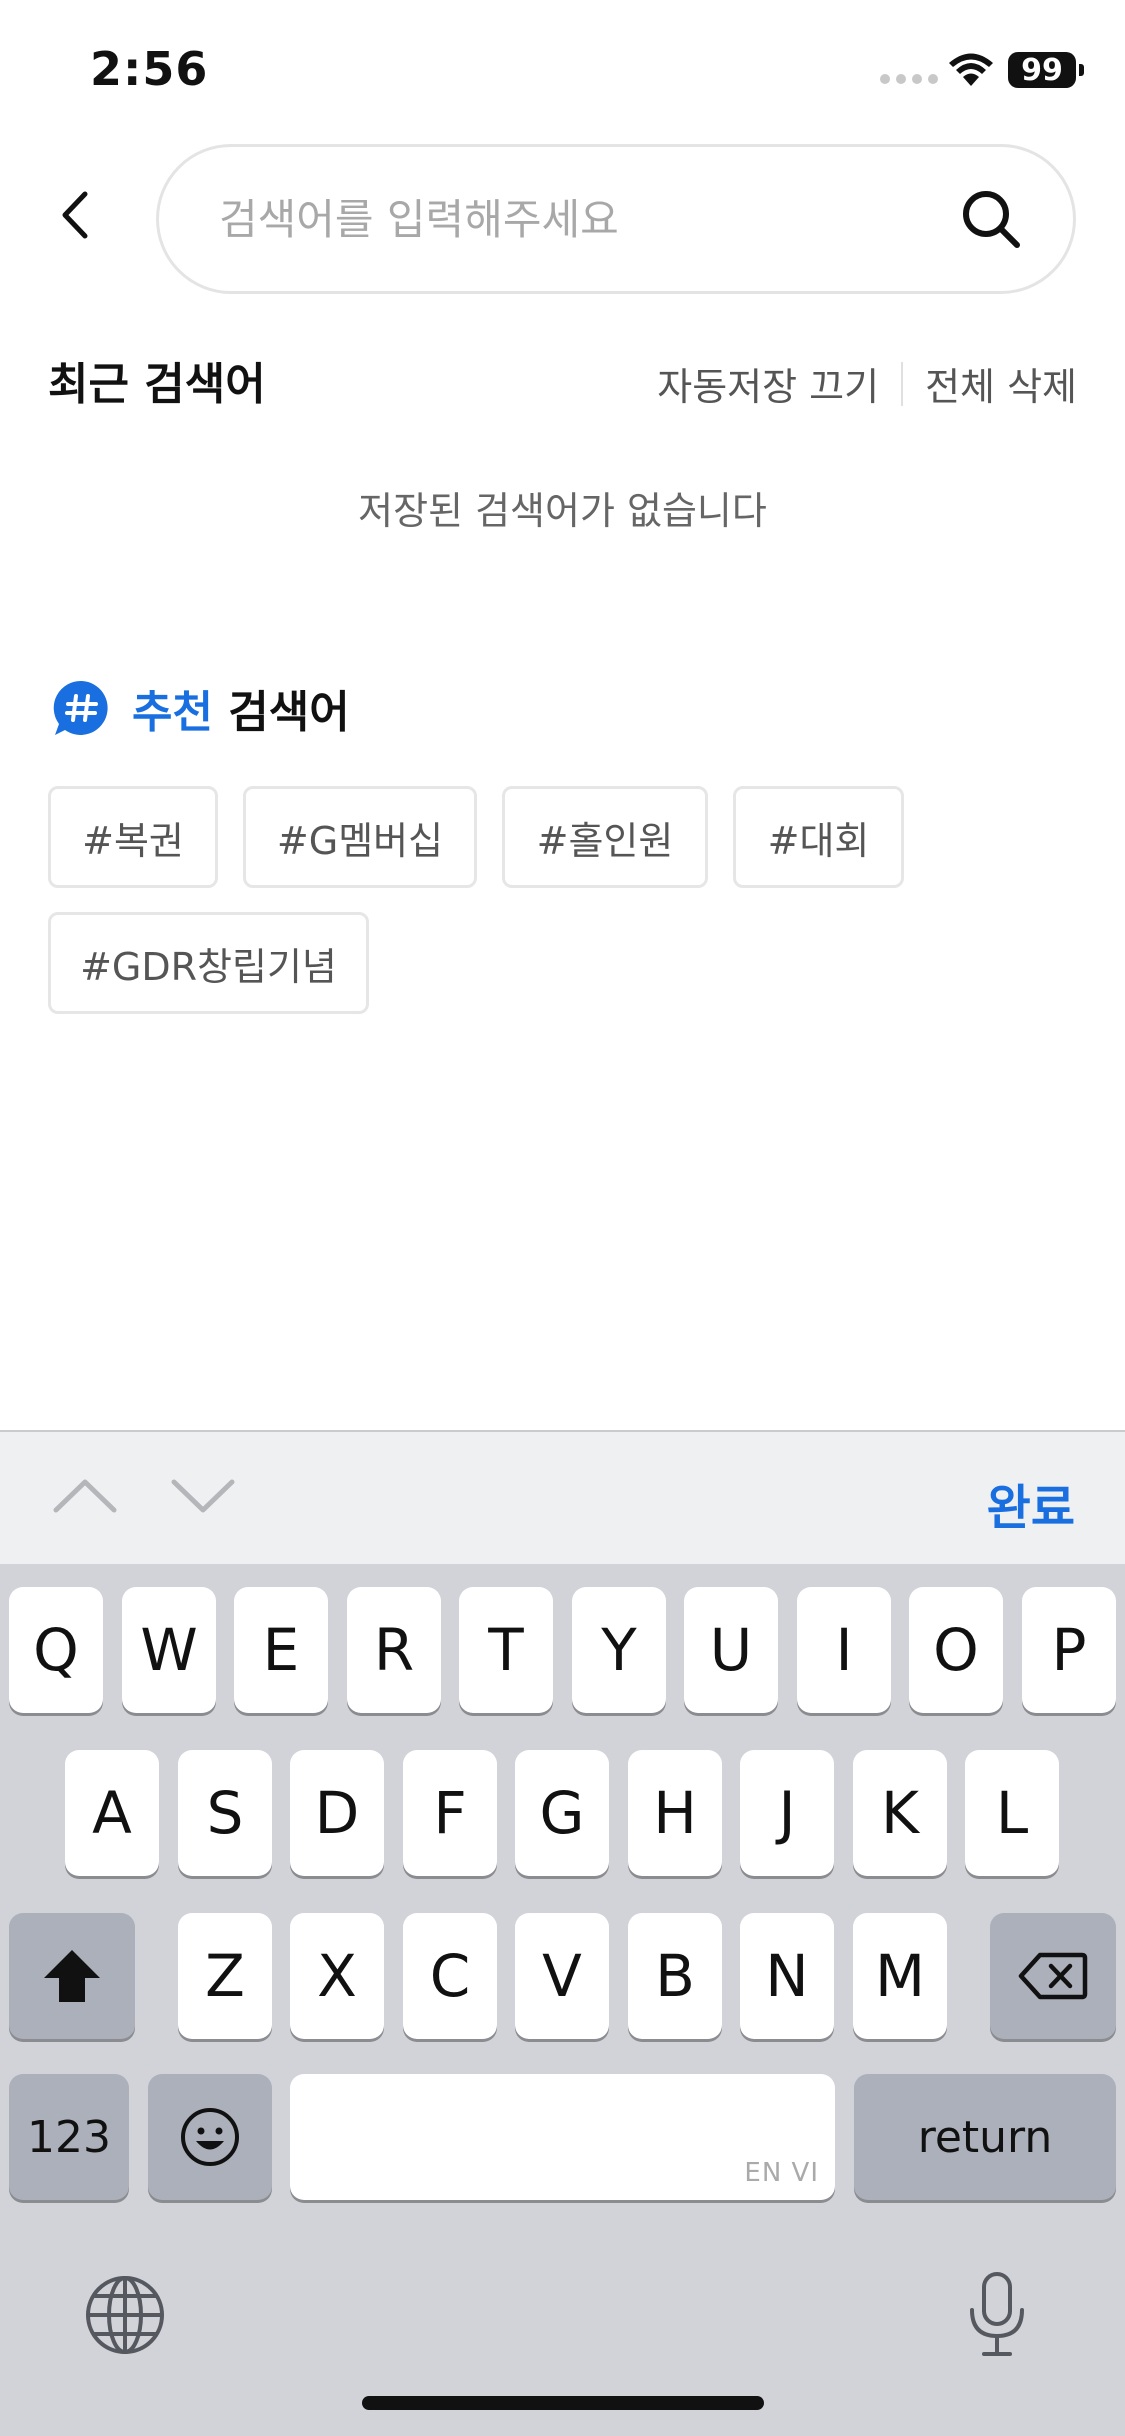 The image size is (1125, 2436). I want to click on microphone-icon, so click(997, 2315).